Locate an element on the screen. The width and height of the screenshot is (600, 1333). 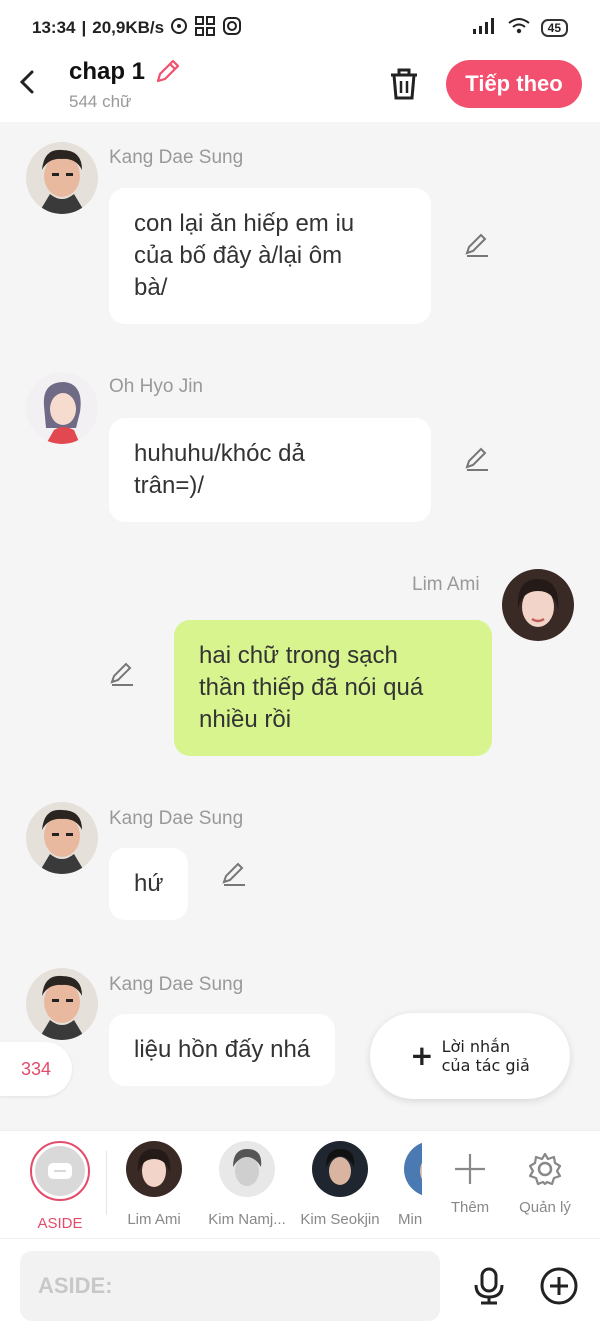
next-button: Tiếp theo is located at coordinates (514, 84).